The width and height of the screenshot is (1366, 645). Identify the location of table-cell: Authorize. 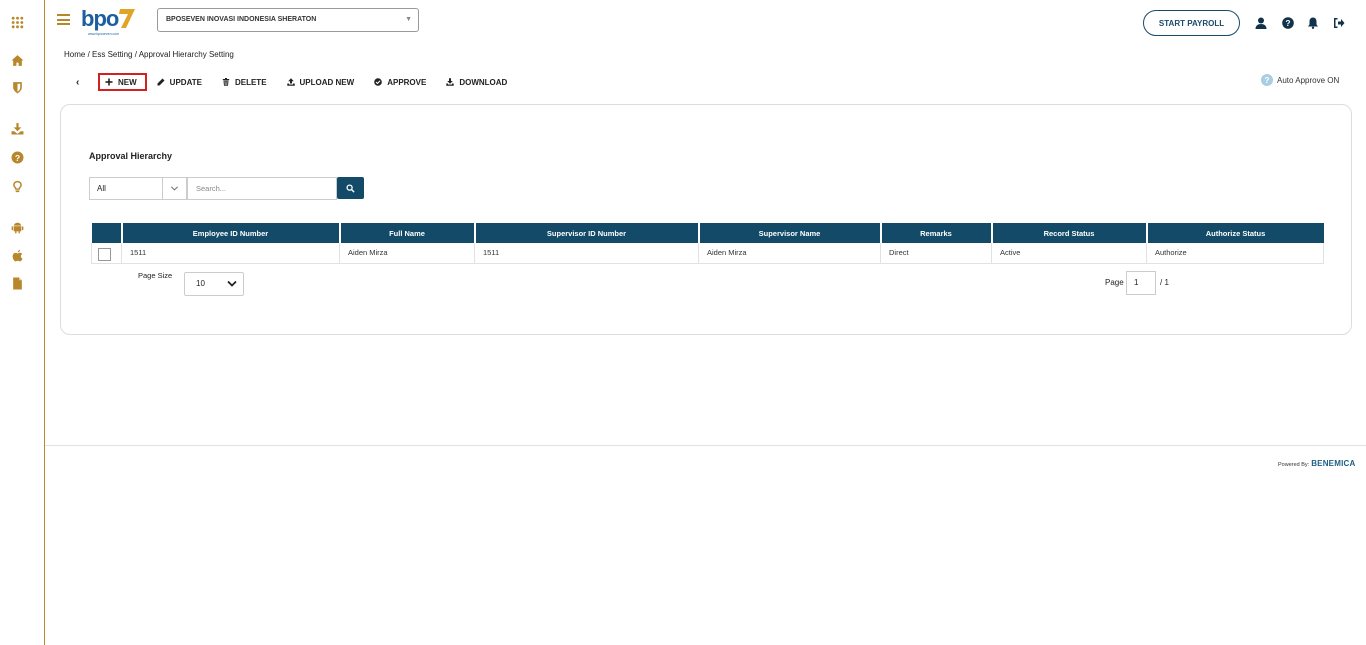
(1235, 253).